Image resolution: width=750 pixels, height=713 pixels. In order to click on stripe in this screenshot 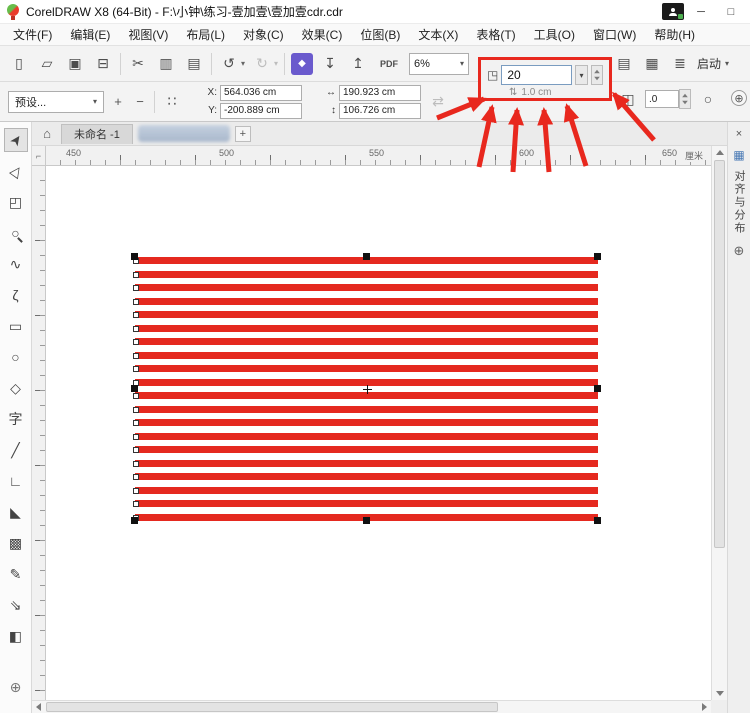, I will do `click(365, 409)`.